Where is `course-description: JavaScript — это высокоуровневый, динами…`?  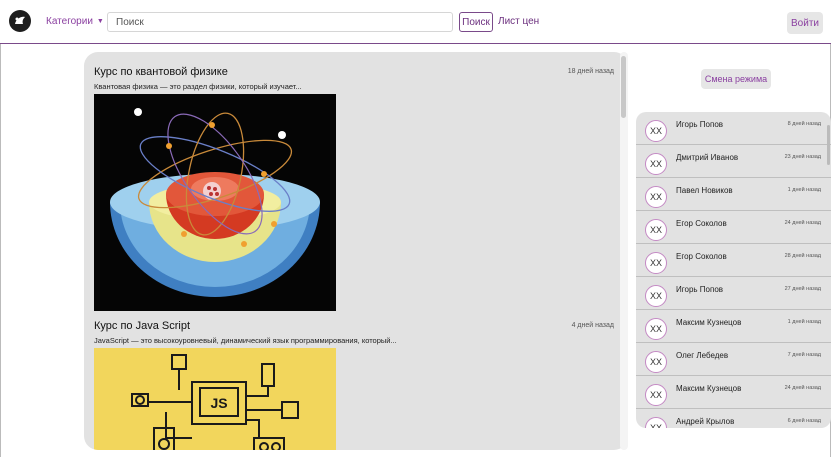
course-description: JavaScript — это высокоуровневый, динами… is located at coordinates (245, 340).